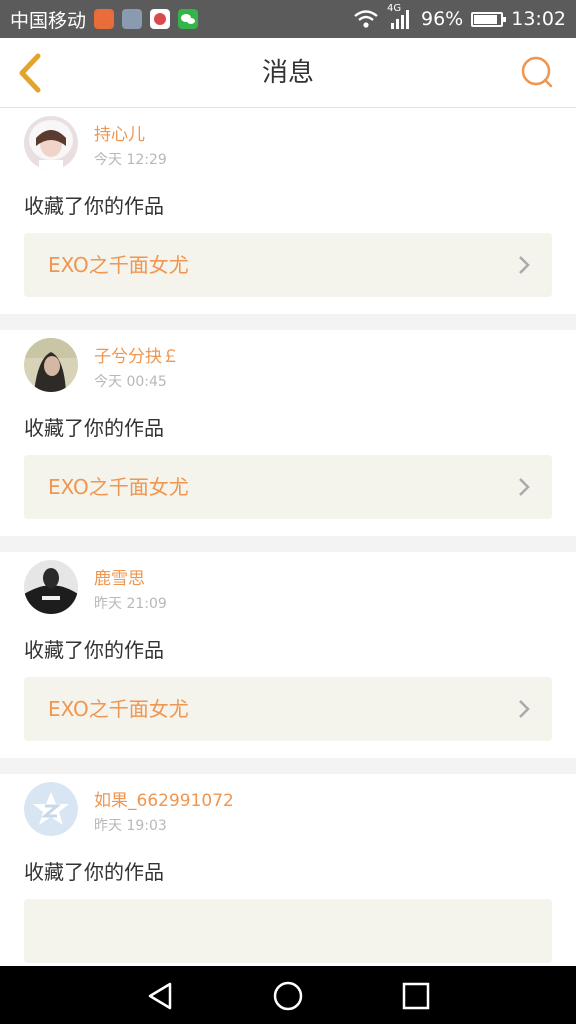 Image resolution: width=576 pixels, height=1024 pixels. Describe the element at coordinates (160, 996) in the screenshot. I see `nav-back-triangle-icon` at that location.